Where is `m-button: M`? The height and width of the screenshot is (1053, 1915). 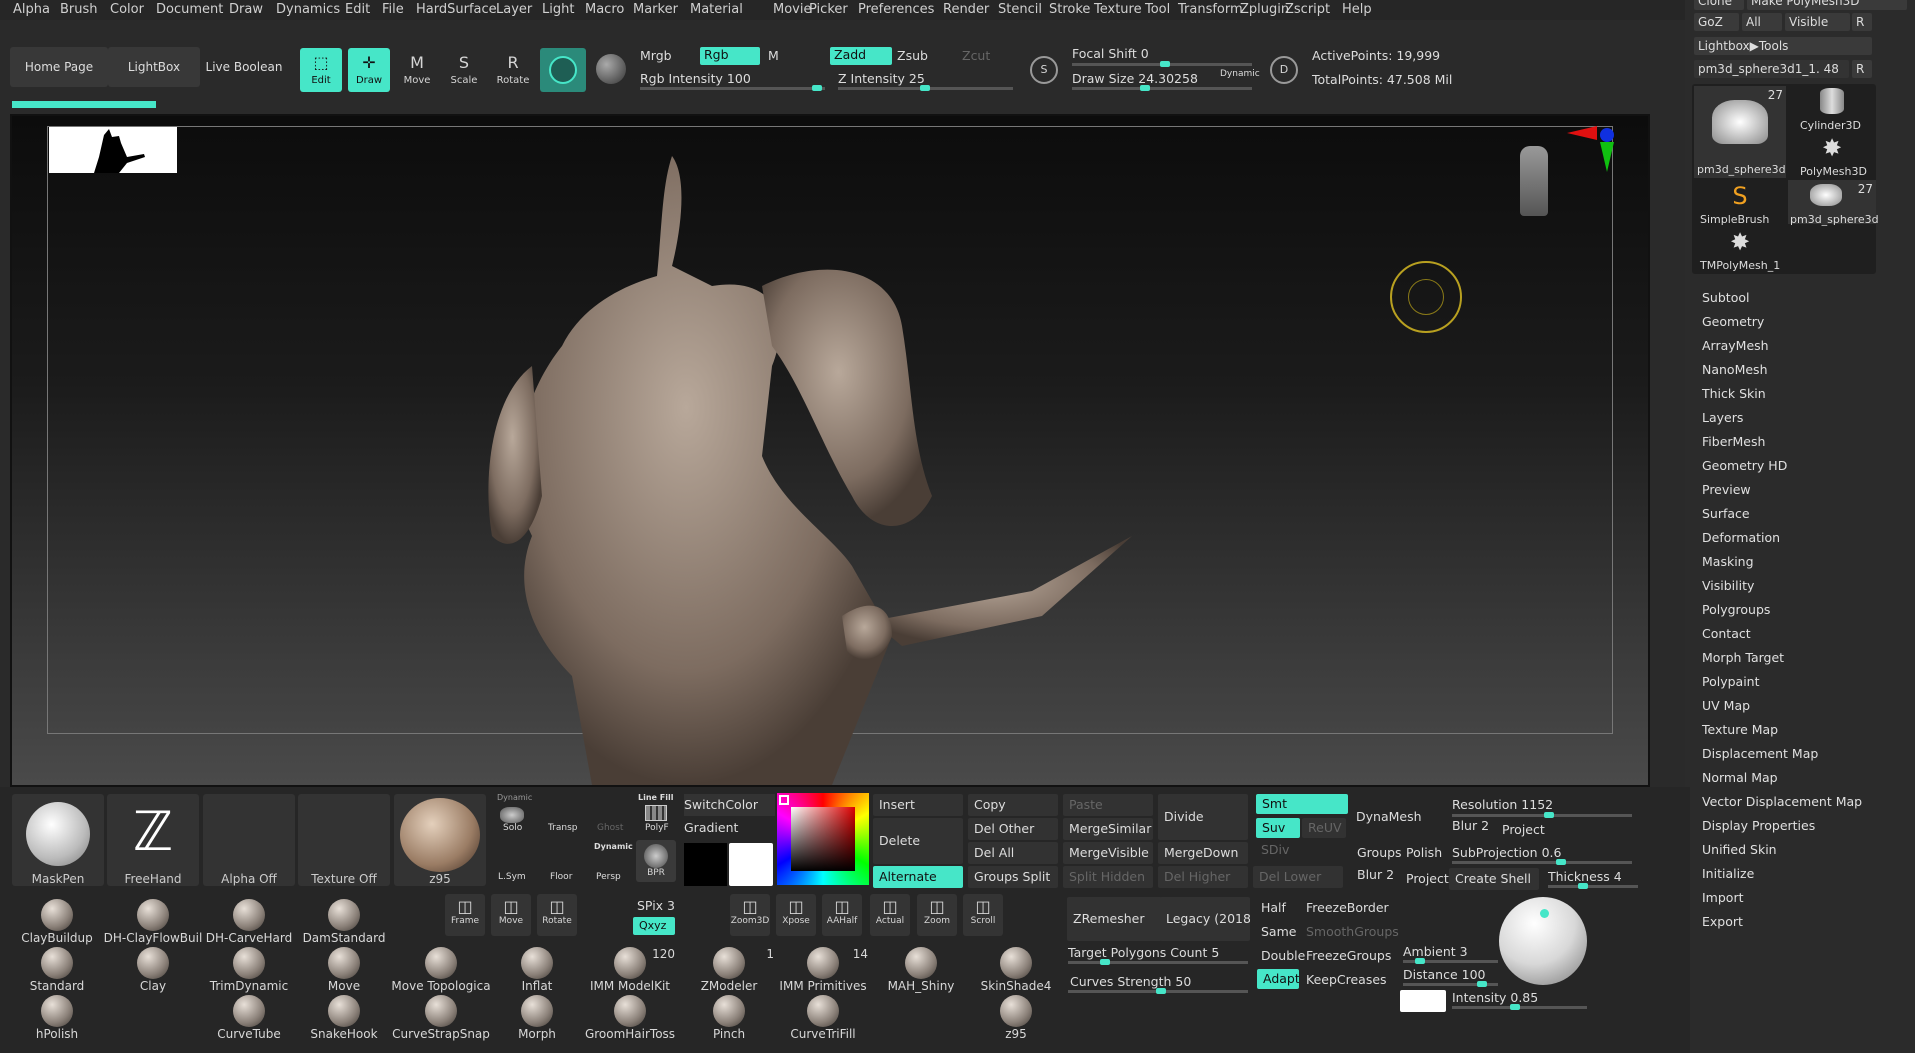
m-button: M is located at coordinates (773, 55).